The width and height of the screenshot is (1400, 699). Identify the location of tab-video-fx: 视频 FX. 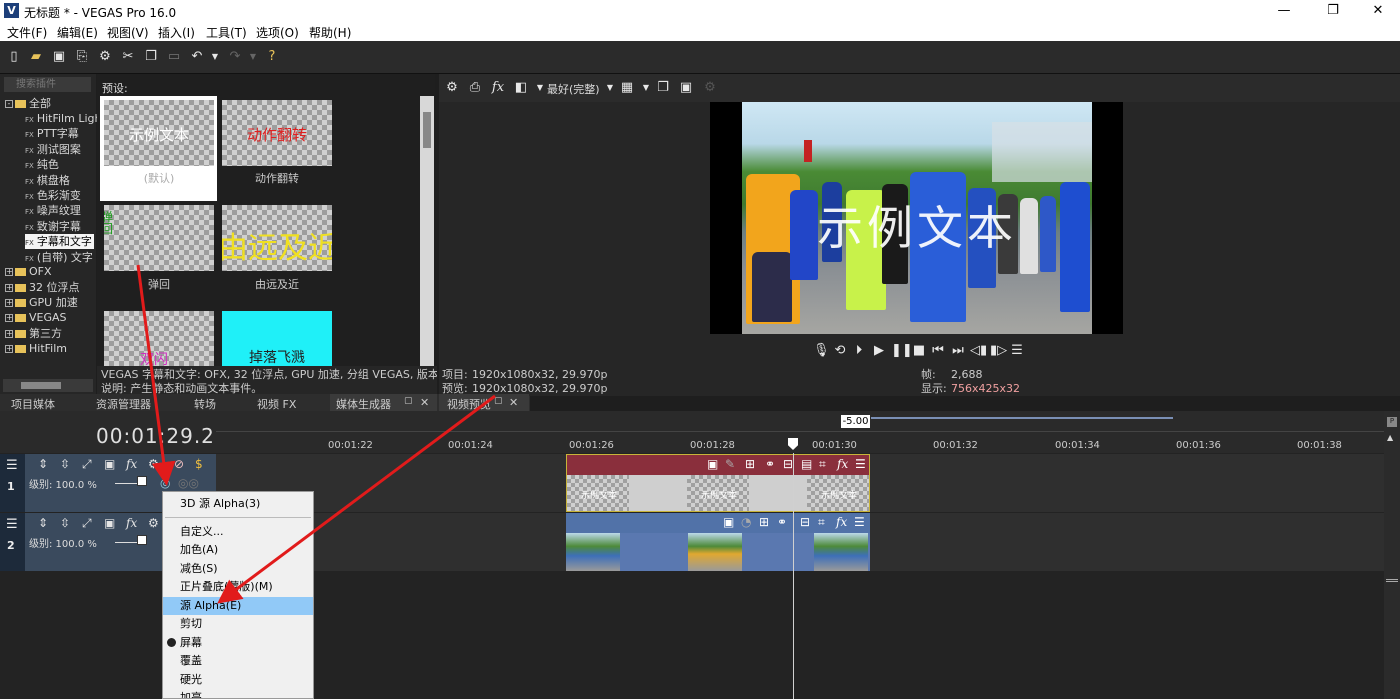
(276, 404).